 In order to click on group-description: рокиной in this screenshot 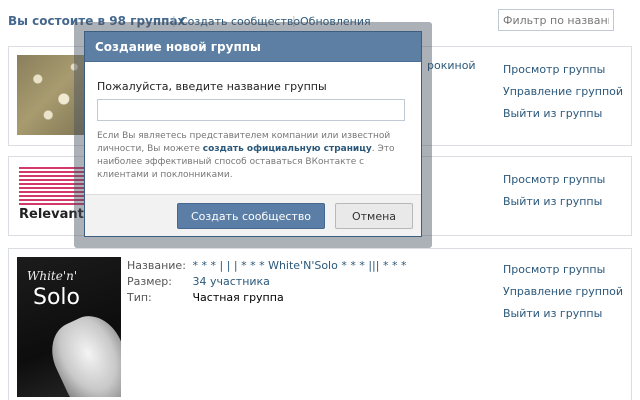, I will do `click(451, 65)`.